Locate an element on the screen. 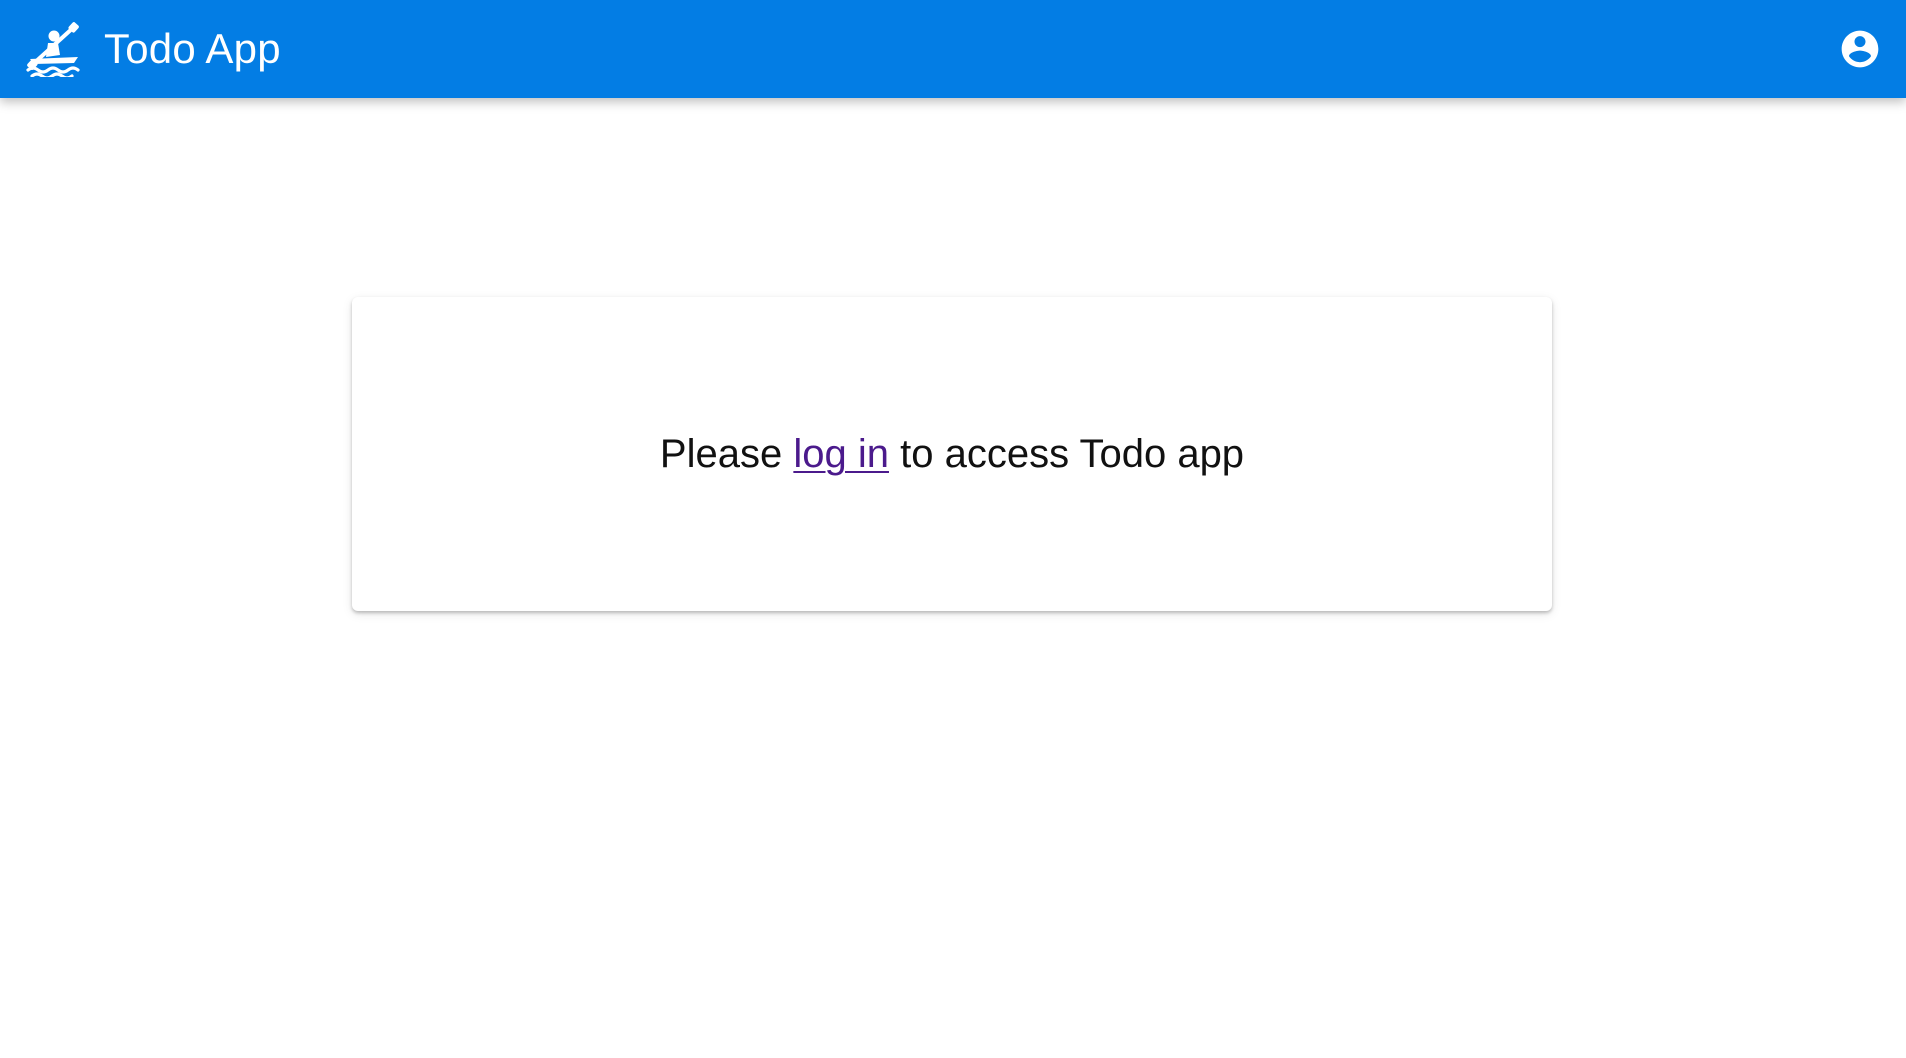 The height and width of the screenshot is (1058, 1906). account-circle-icon is located at coordinates (1860, 49).